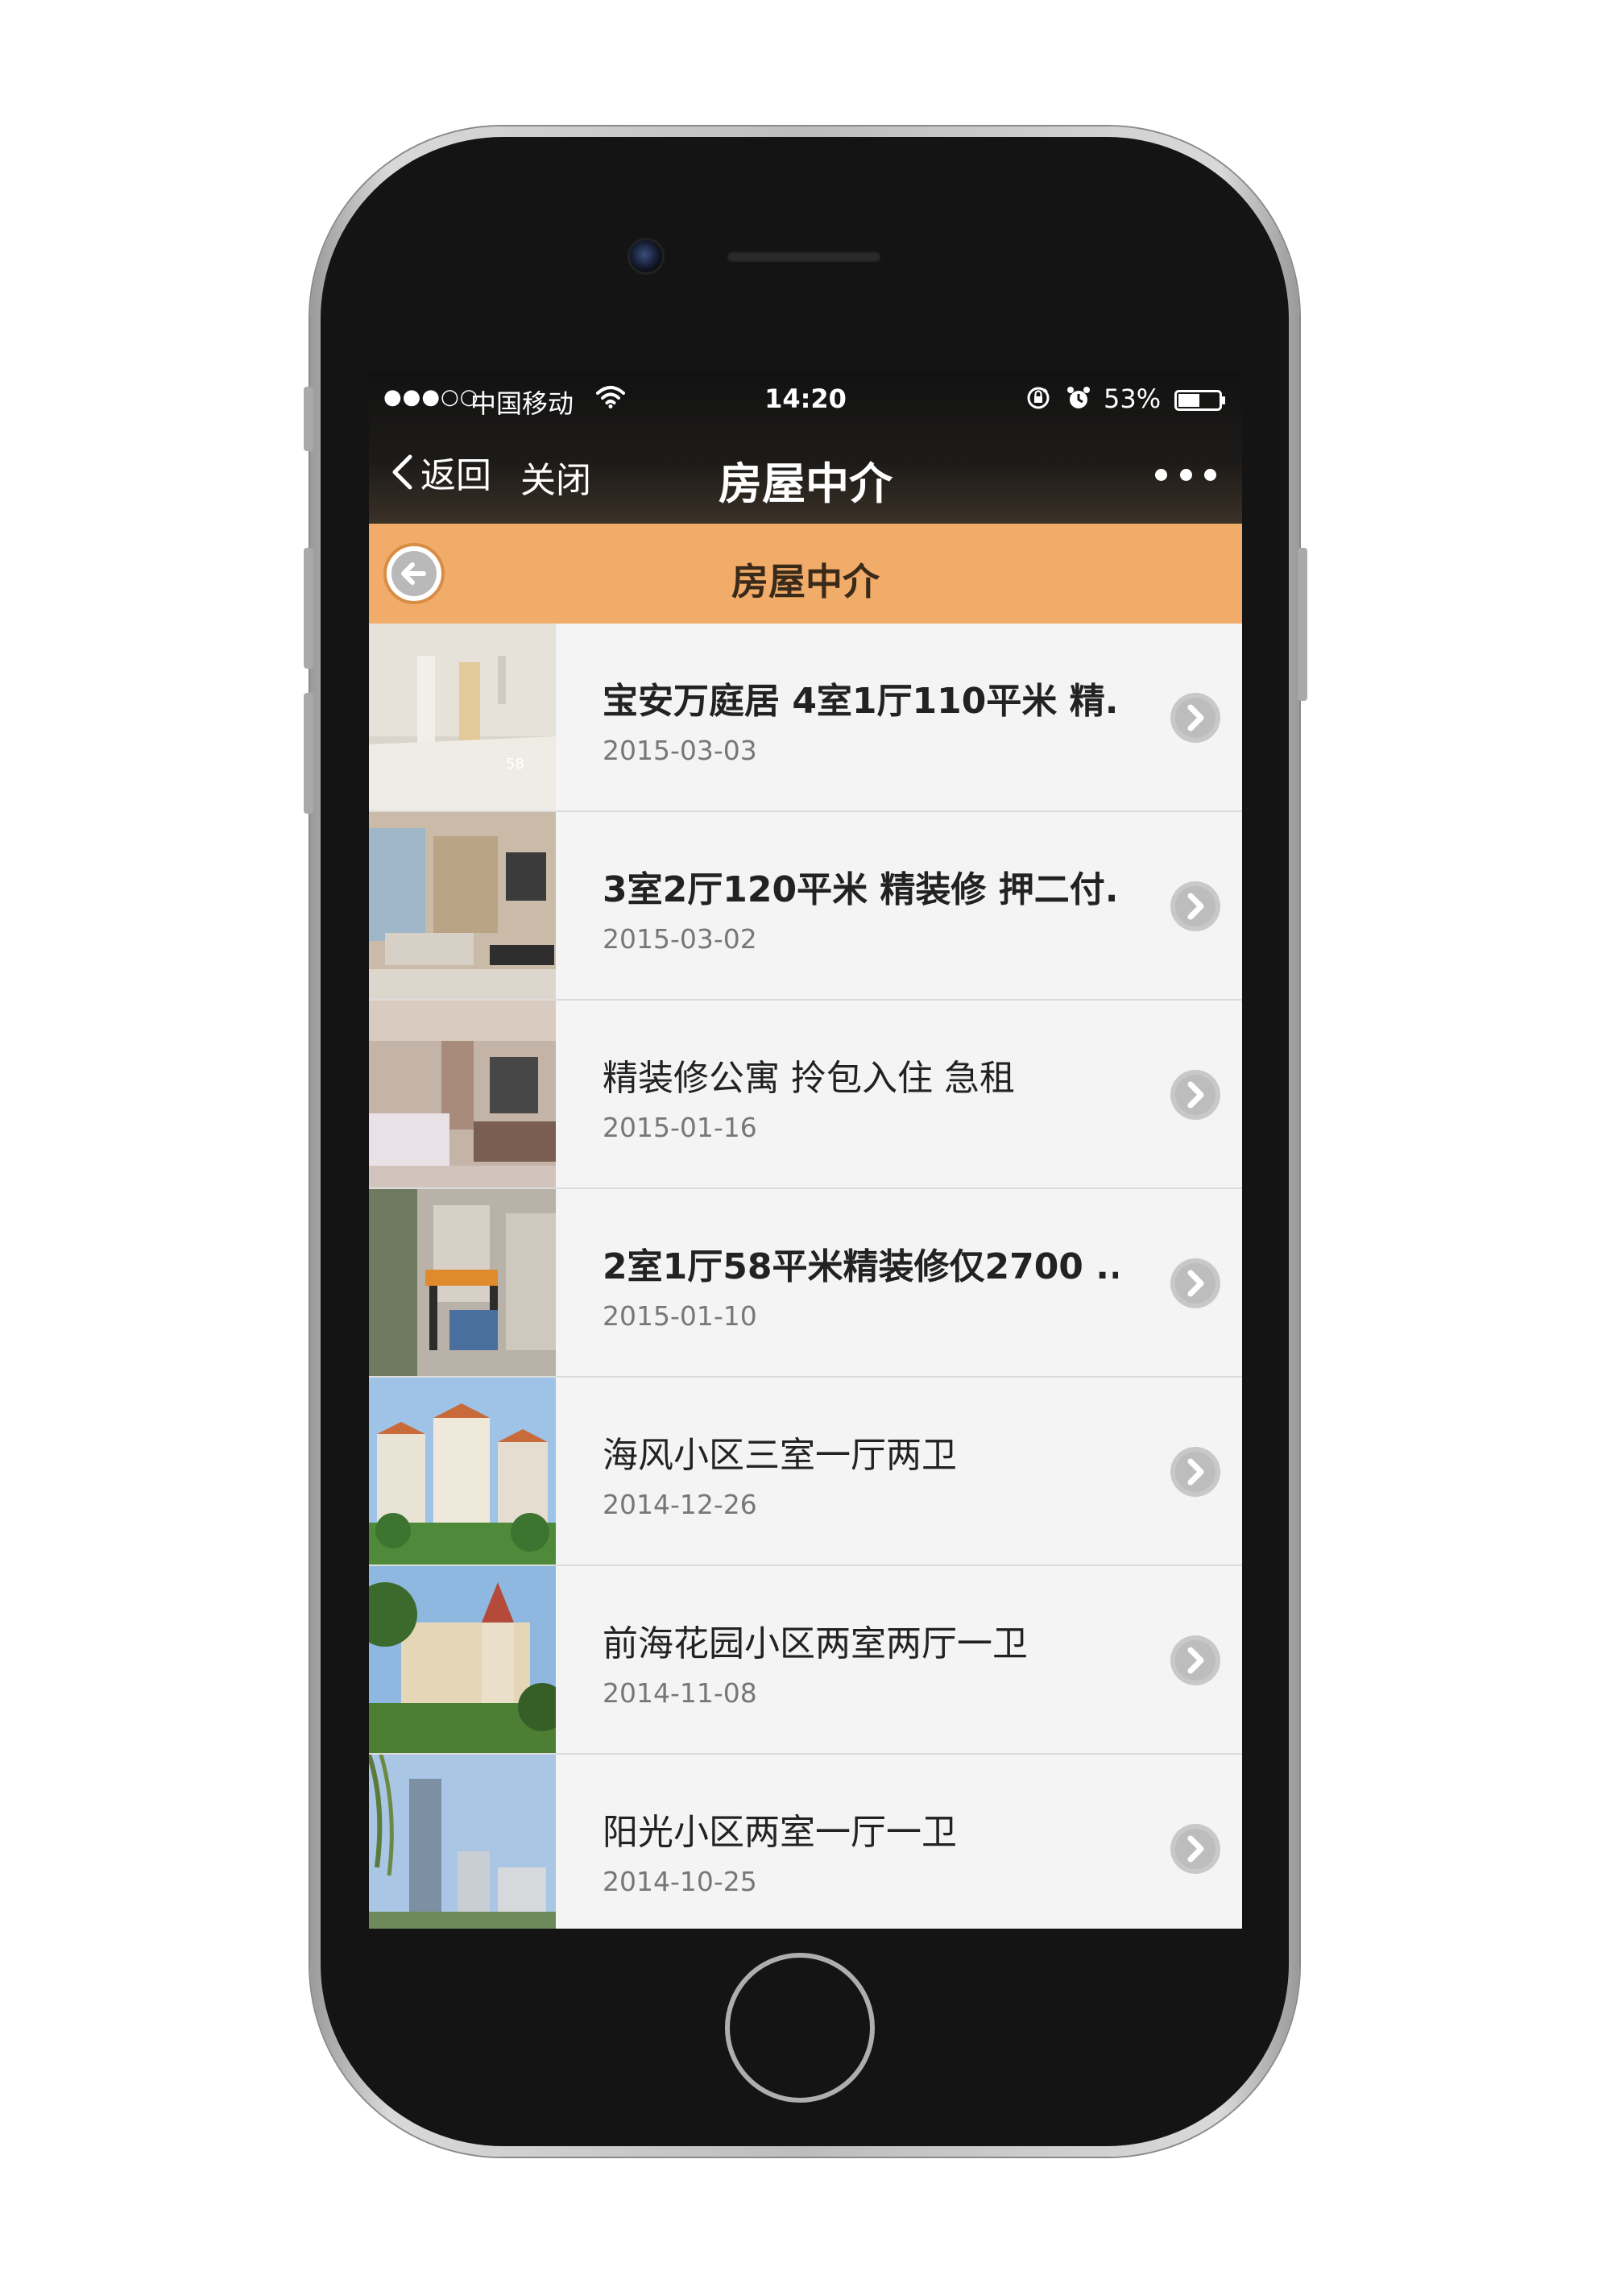  I want to click on rotation-lock-icon, so click(1038, 398).